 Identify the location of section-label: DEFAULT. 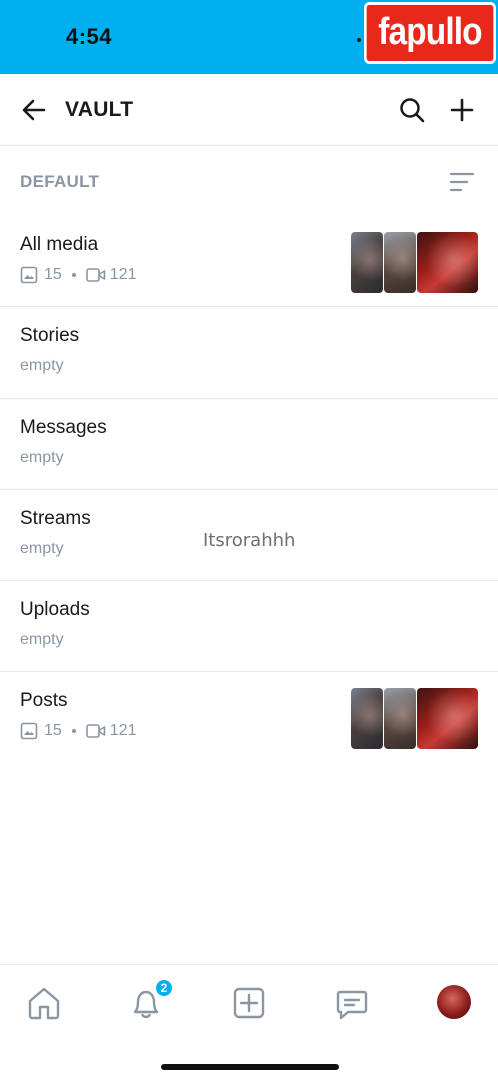
(60, 181).